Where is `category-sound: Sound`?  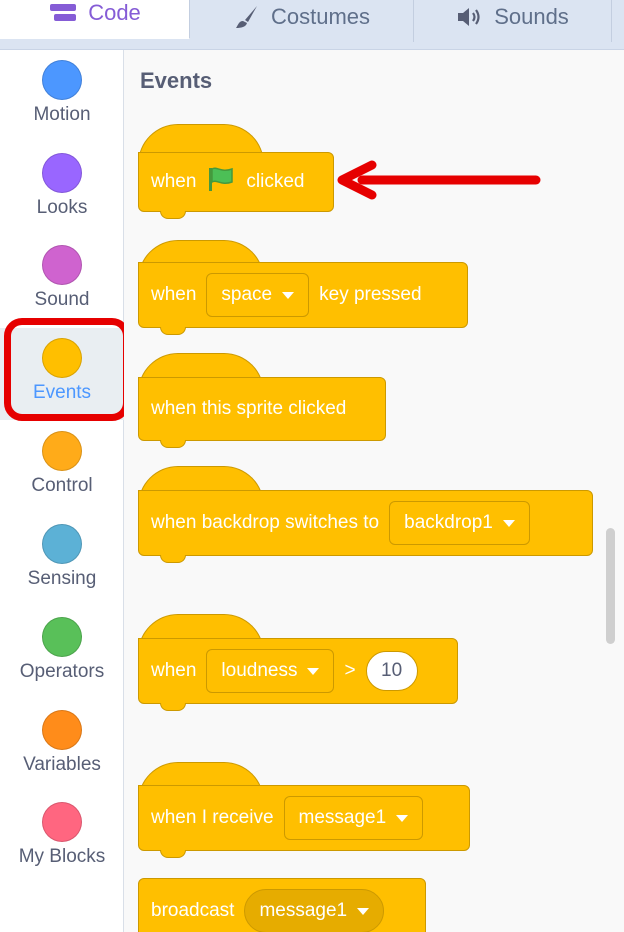
category-sound: Sound is located at coordinates (62, 281).